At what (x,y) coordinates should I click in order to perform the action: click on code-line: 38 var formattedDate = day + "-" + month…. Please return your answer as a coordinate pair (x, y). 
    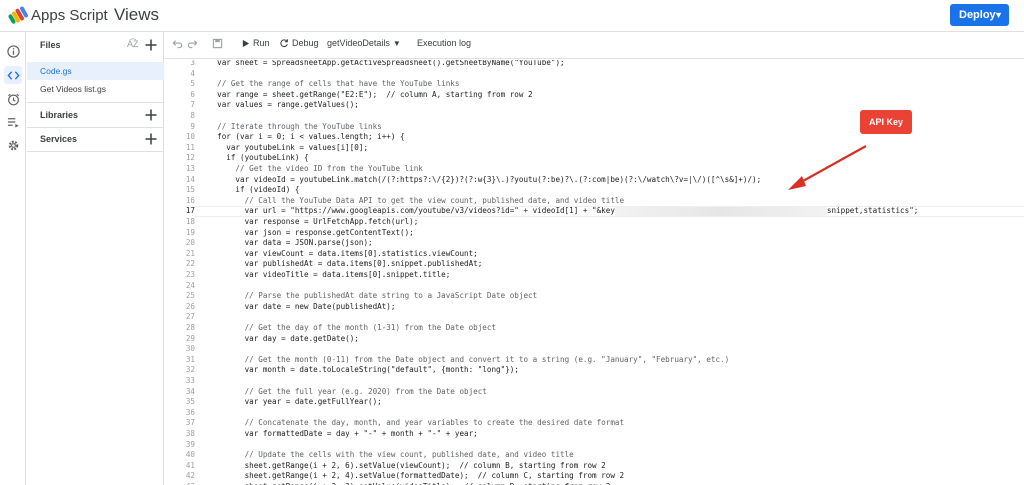
    Looking at the image, I should click on (594, 434).